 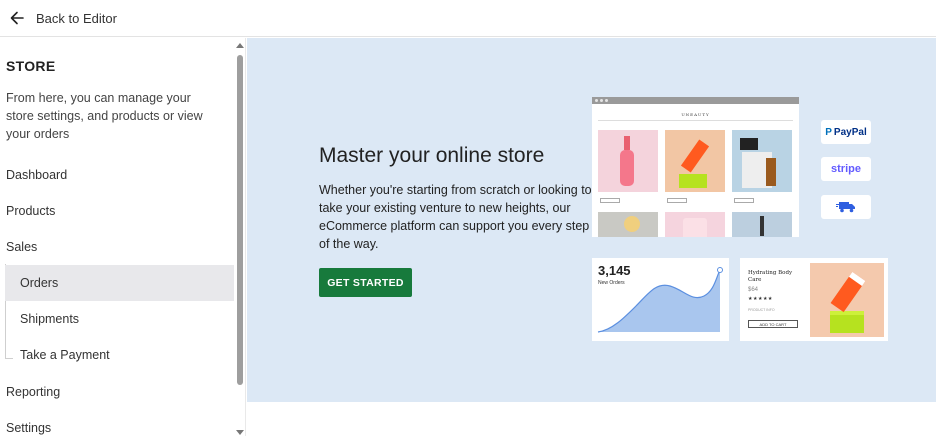 What do you see at coordinates (21, 247) in the screenshot?
I see `sidebar-item-sales: Sales` at bounding box center [21, 247].